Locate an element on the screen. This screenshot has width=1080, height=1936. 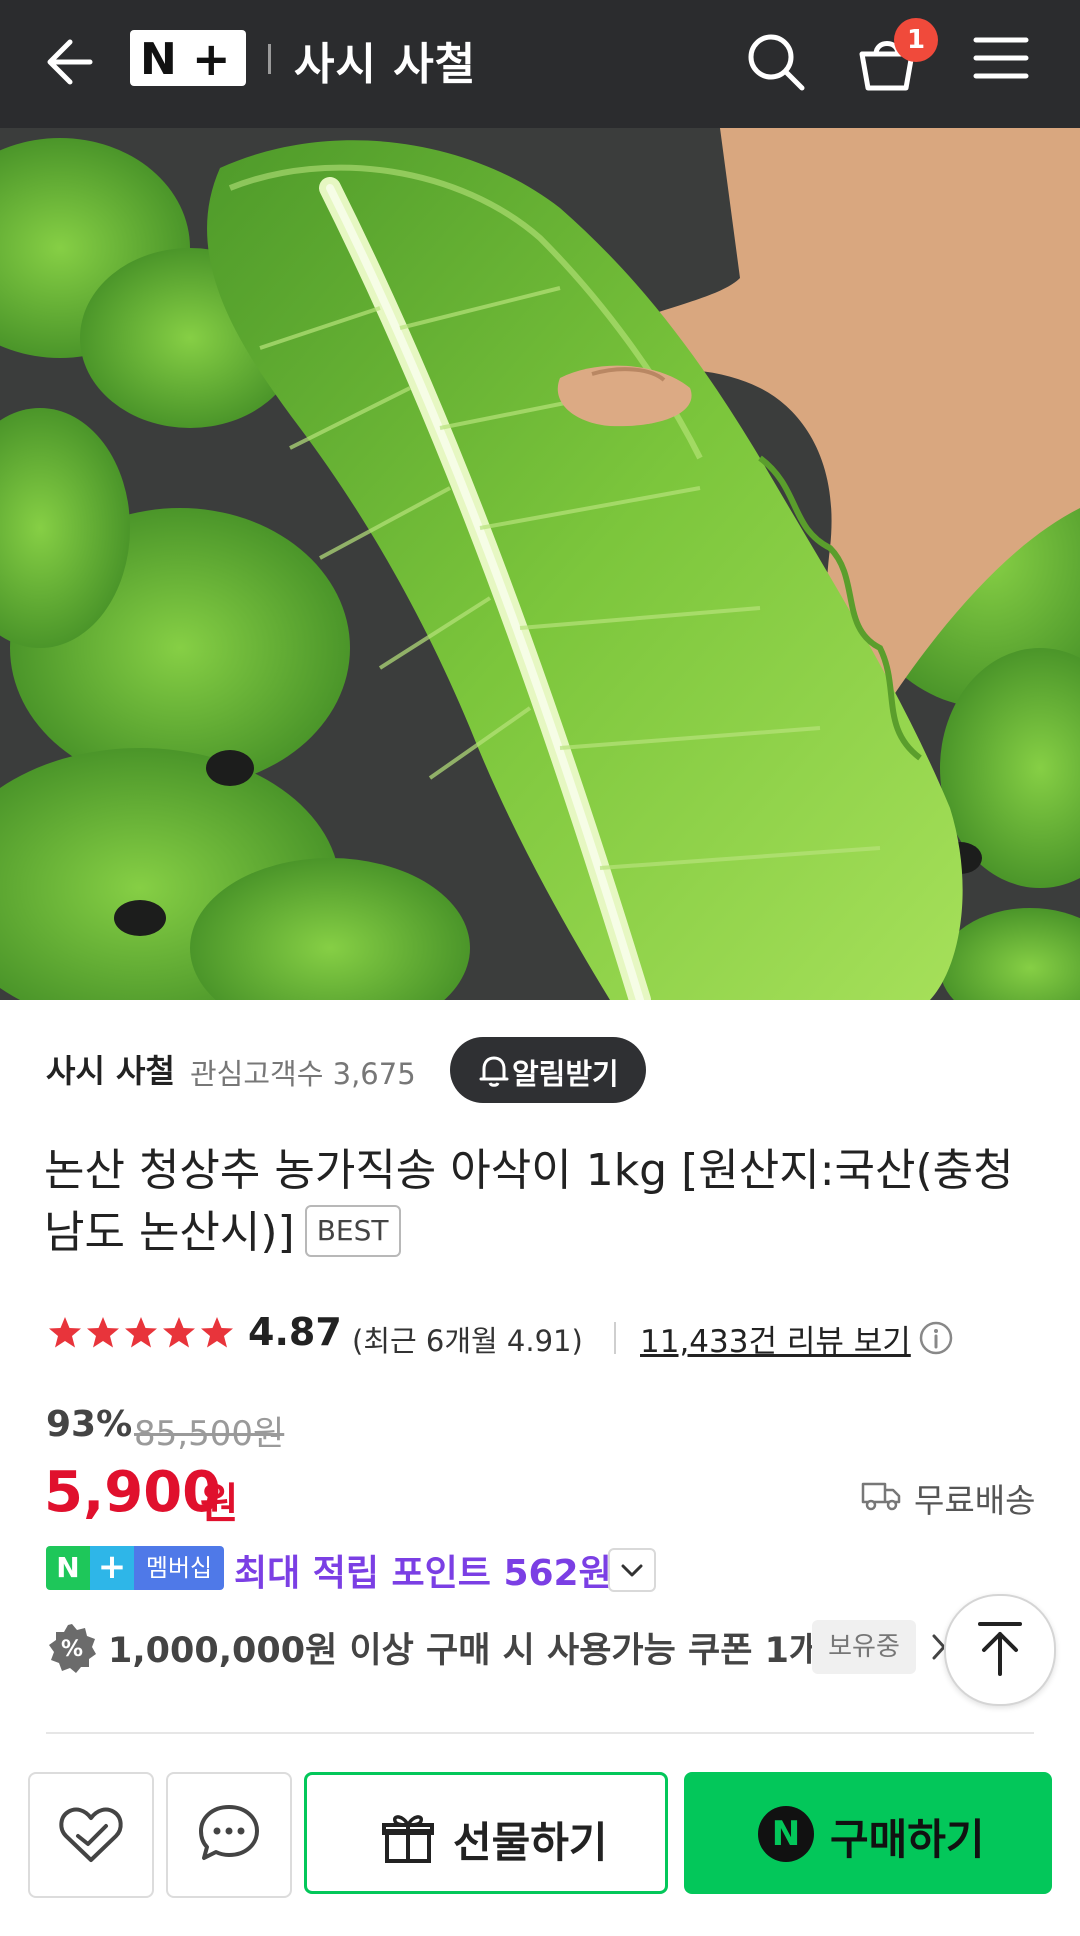
cart-count-badge: 1 is located at coordinates (916, 40).